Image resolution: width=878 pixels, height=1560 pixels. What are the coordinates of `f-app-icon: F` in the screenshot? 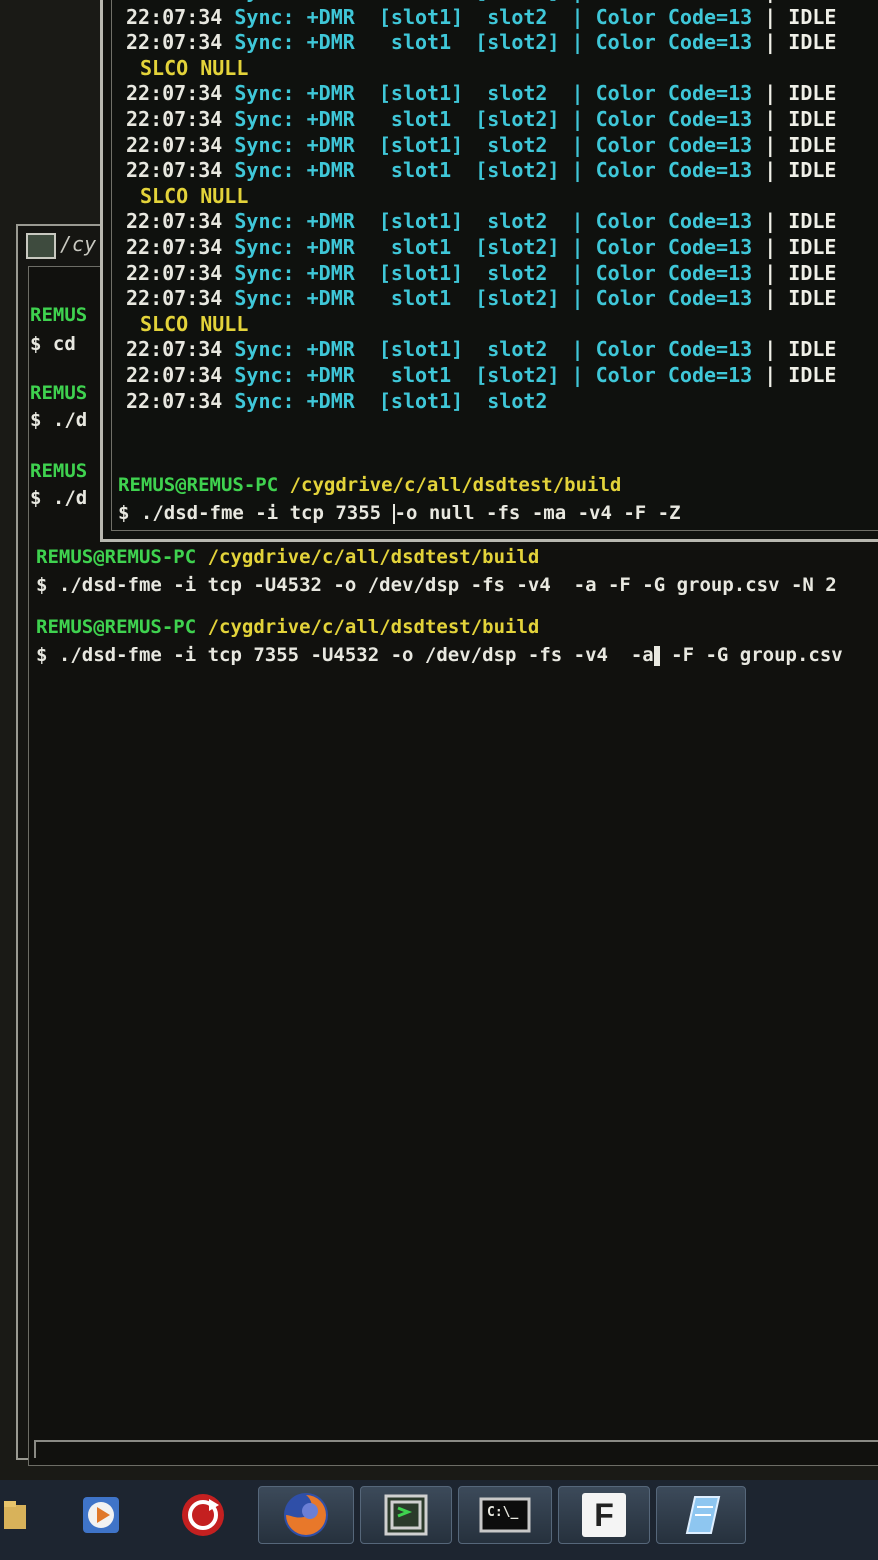 It's located at (604, 1515).